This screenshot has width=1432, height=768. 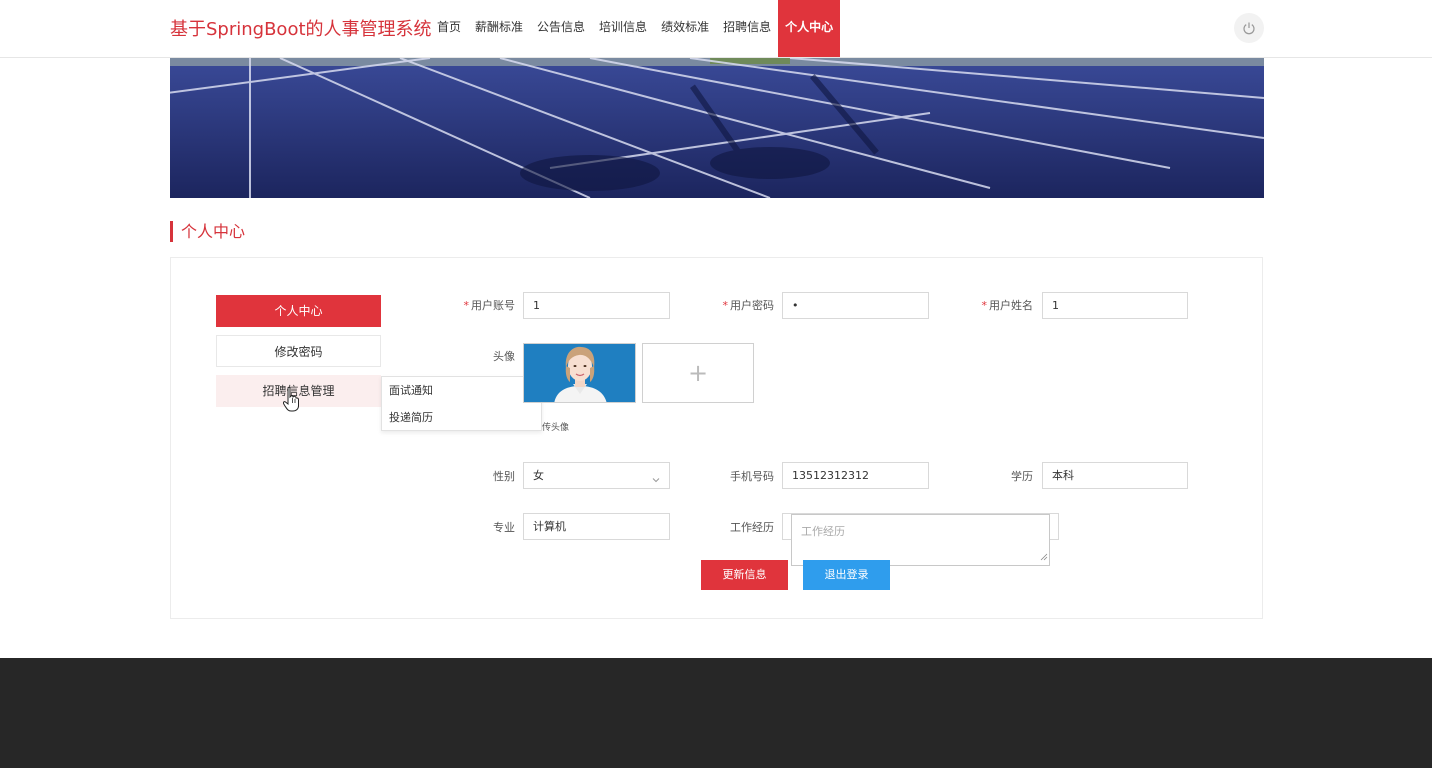 I want to click on name-input: 1, so click(x=1115, y=305).